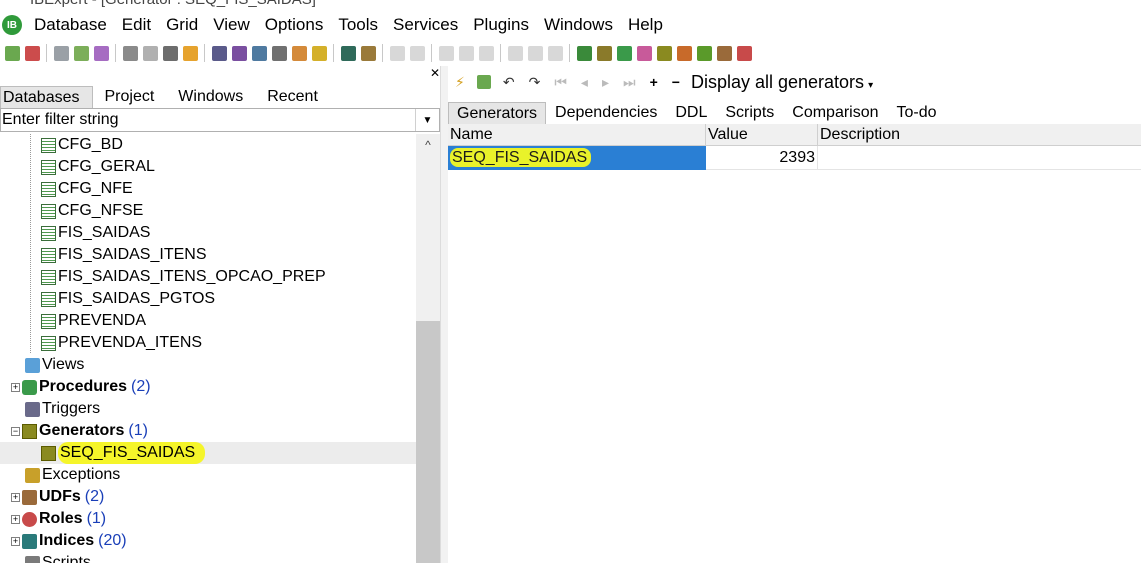 The width and height of the screenshot is (1141, 563). What do you see at coordinates (577, 158) in the screenshot?
I see `cell-name: SEQ_FIS_SAIDAS` at bounding box center [577, 158].